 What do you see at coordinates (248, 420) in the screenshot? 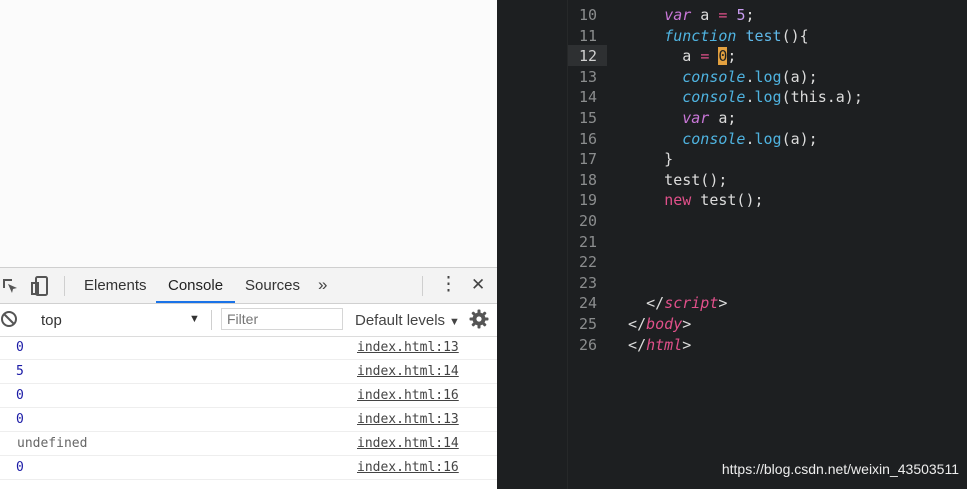
I see `console-row: 0 index.html:13` at bounding box center [248, 420].